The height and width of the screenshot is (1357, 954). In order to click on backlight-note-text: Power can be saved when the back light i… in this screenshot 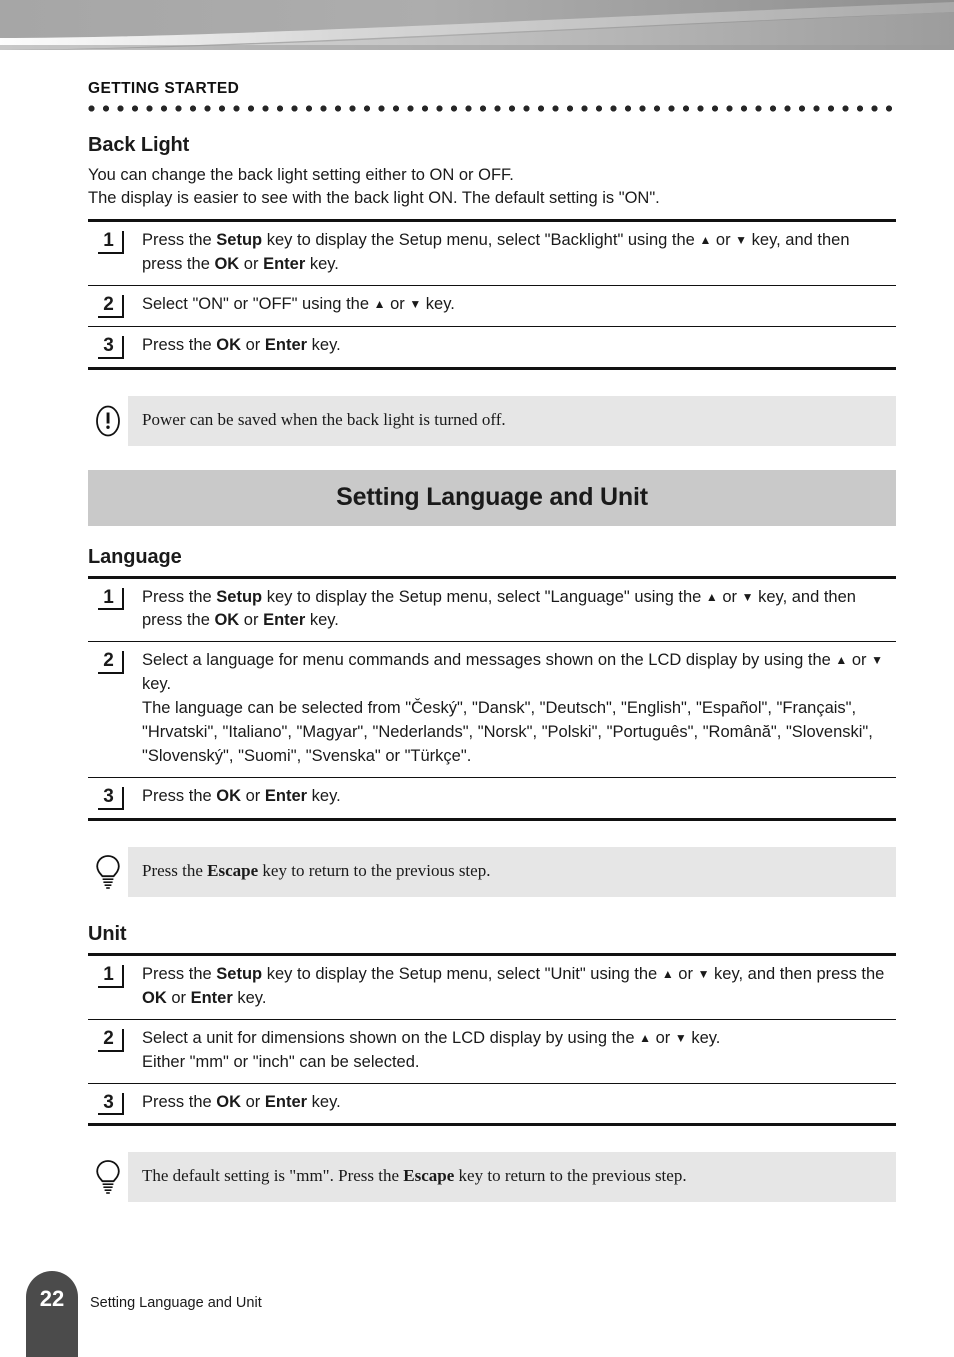, I will do `click(512, 420)`.